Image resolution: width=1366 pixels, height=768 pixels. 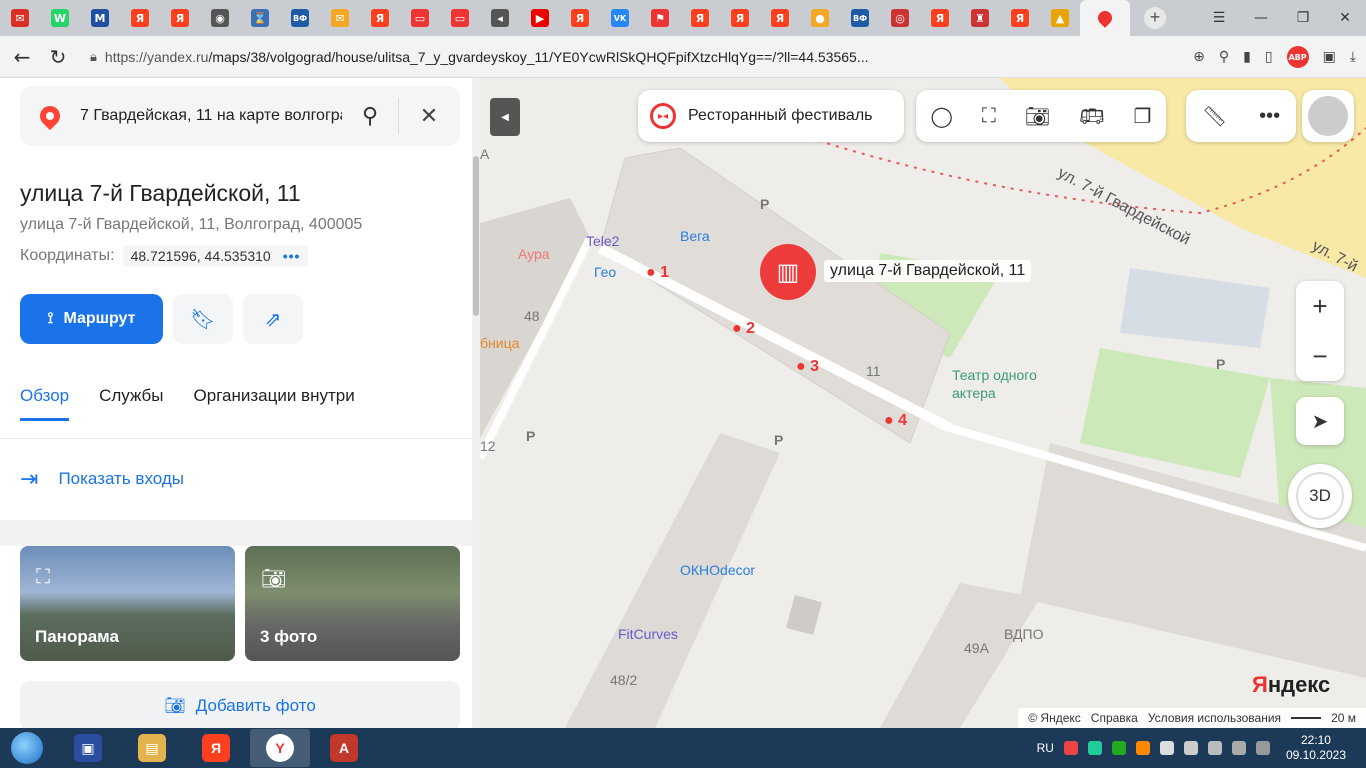 I want to click on tab-overview: Обзор, so click(x=45, y=403).